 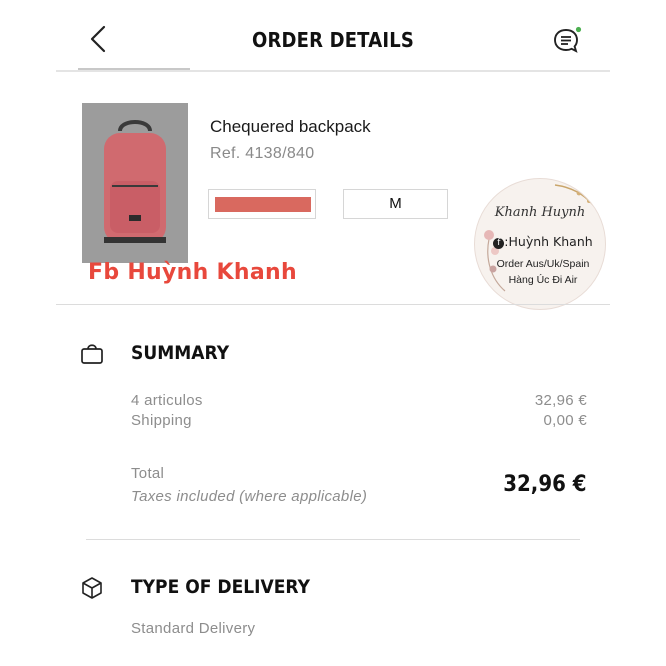 I want to click on total-label: Total, so click(x=148, y=473).